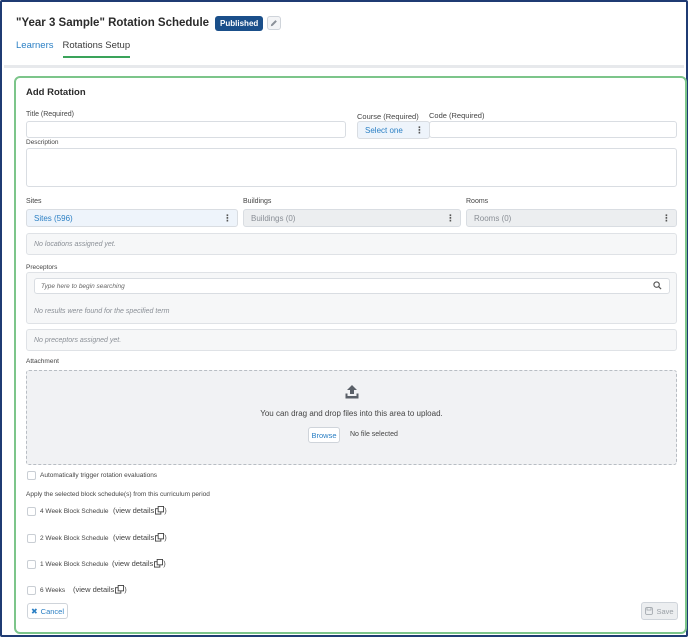  I want to click on page-title: "Year 3 Sample" Rotation Schedule, so click(113, 23).